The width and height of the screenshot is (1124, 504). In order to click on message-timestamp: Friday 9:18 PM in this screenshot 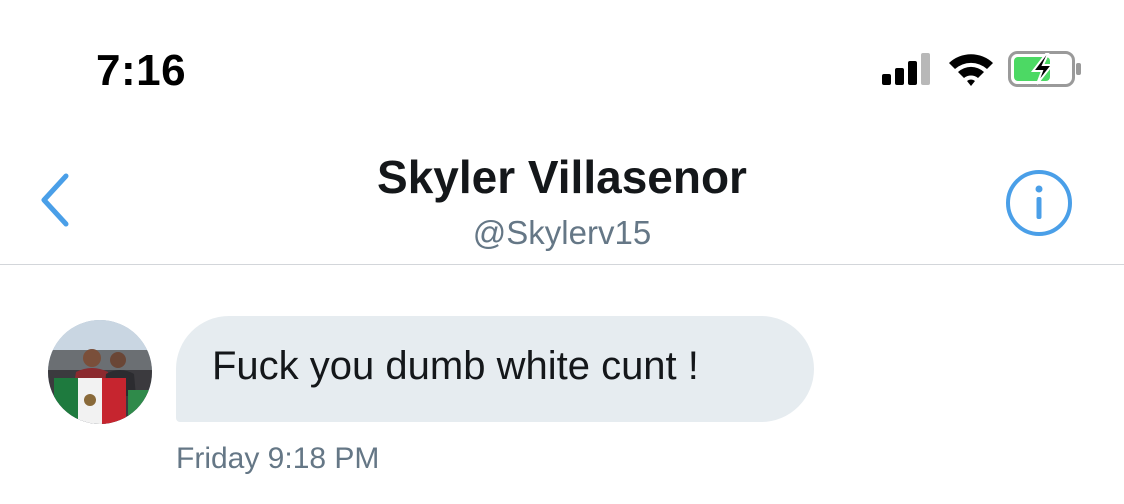, I will do `click(278, 458)`.